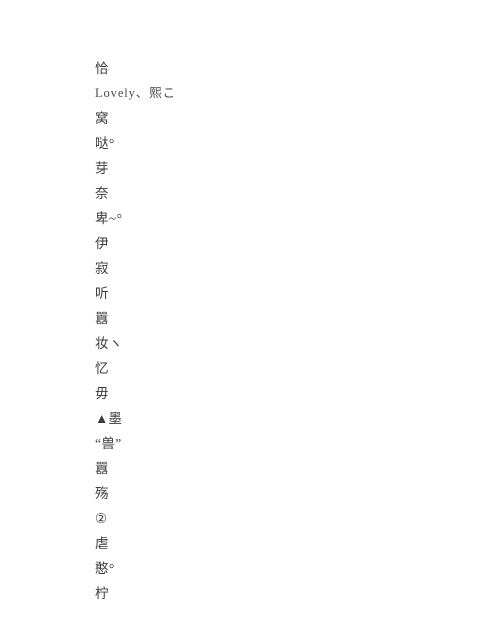 The height and width of the screenshot is (637, 500). Describe the element at coordinates (136, 93) in the screenshot. I see `text-line: Lovely、熙こ` at that location.